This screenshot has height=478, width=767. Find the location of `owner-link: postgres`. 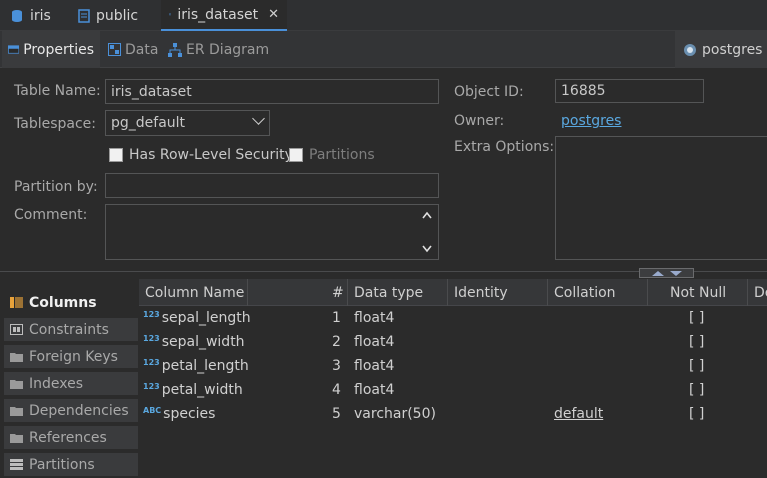

owner-link: postgres is located at coordinates (591, 121).